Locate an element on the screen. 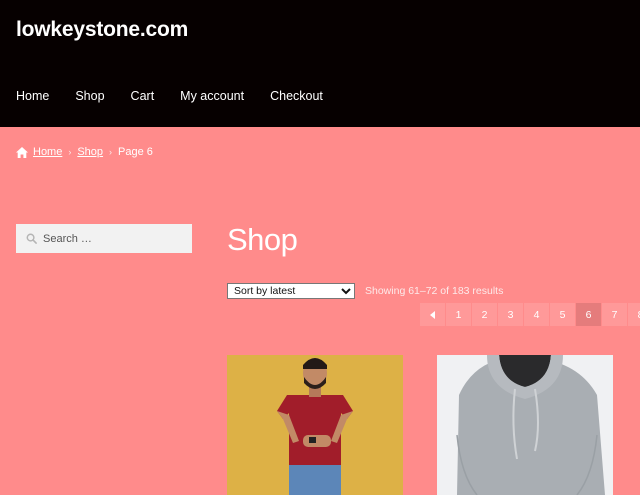  search-box is located at coordinates (104, 238).